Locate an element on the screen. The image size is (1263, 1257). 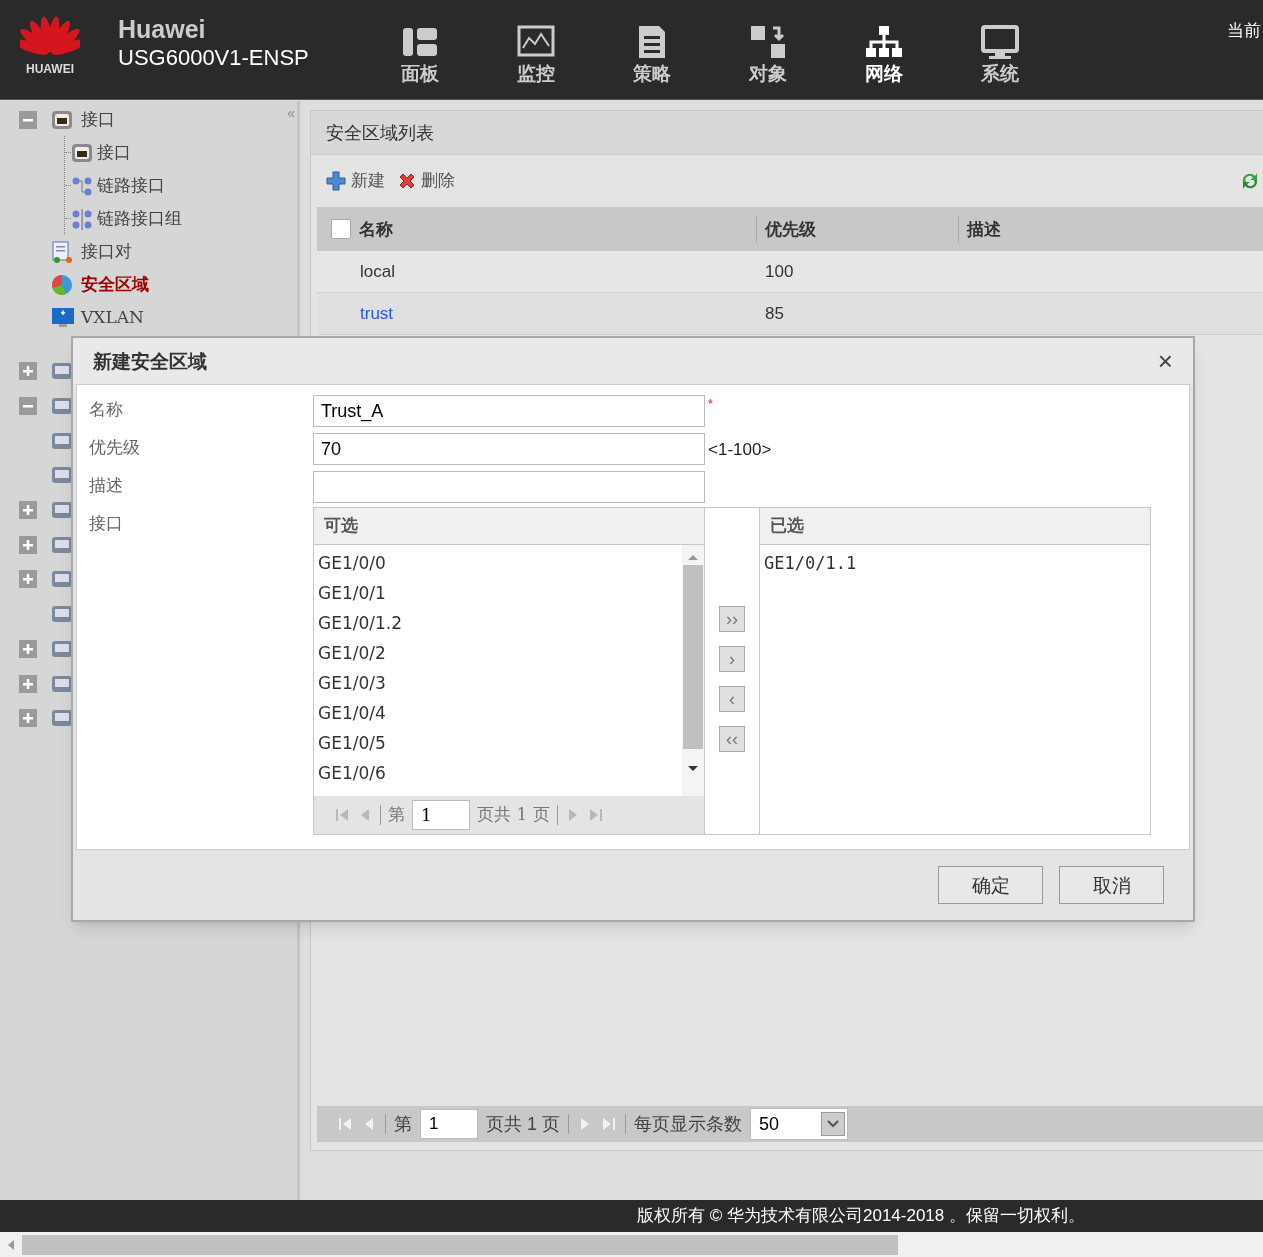
add-button: 新建 is located at coordinates (355, 181).